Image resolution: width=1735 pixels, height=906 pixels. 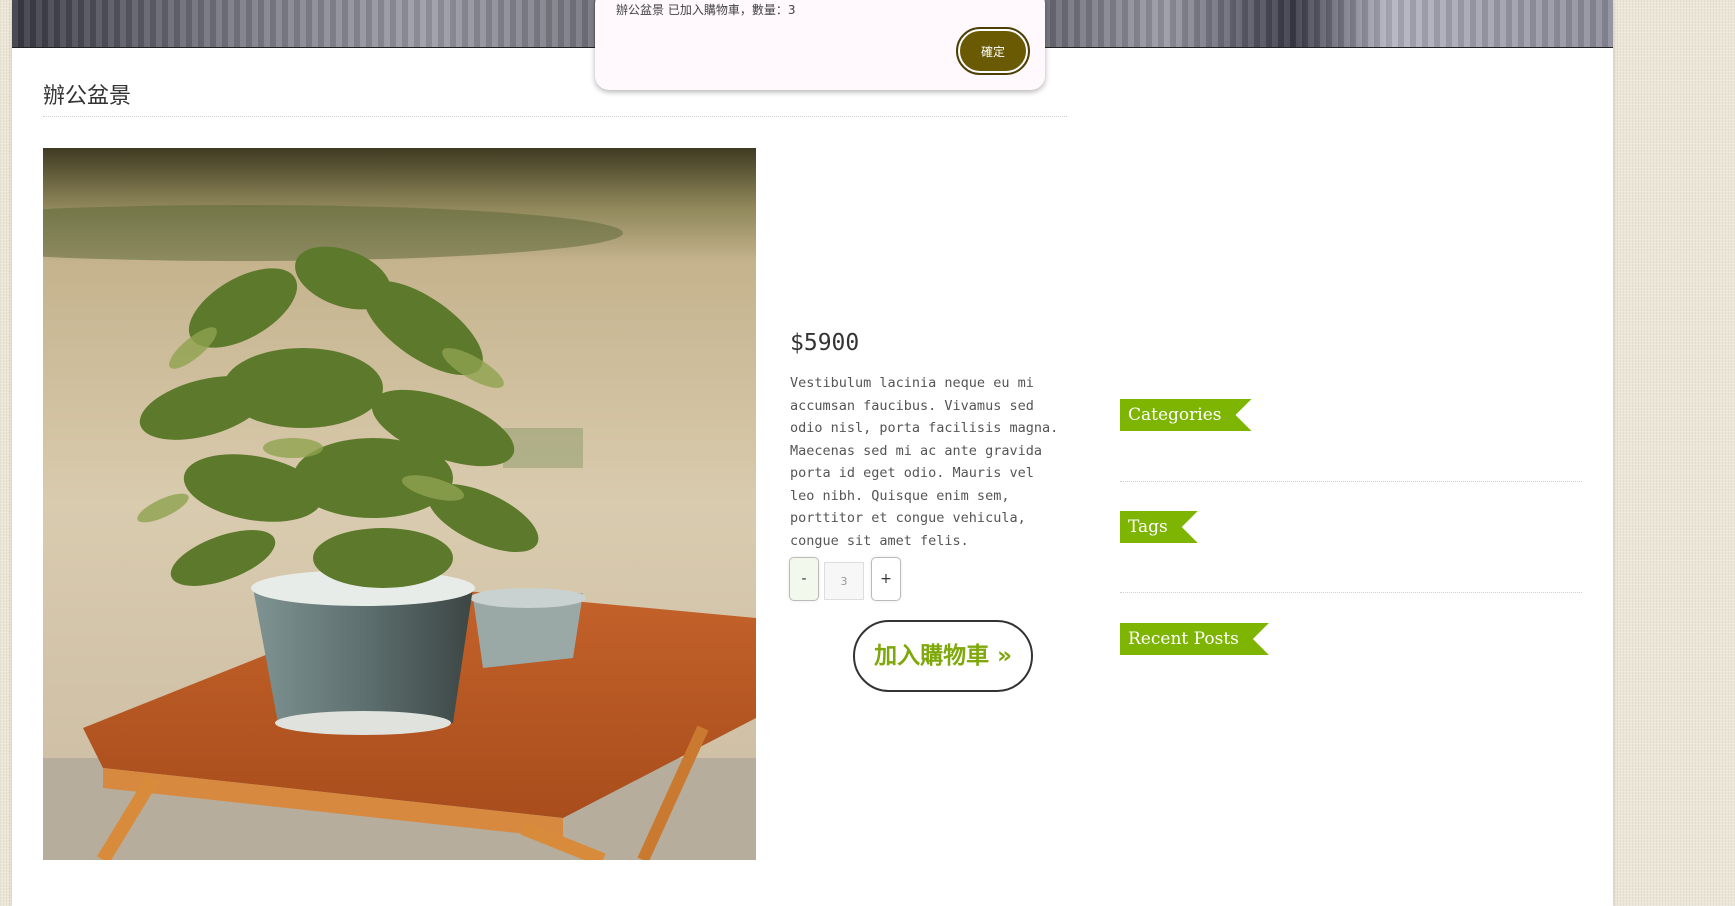 What do you see at coordinates (804, 579) in the screenshot?
I see `quantity-decrease-button: -` at bounding box center [804, 579].